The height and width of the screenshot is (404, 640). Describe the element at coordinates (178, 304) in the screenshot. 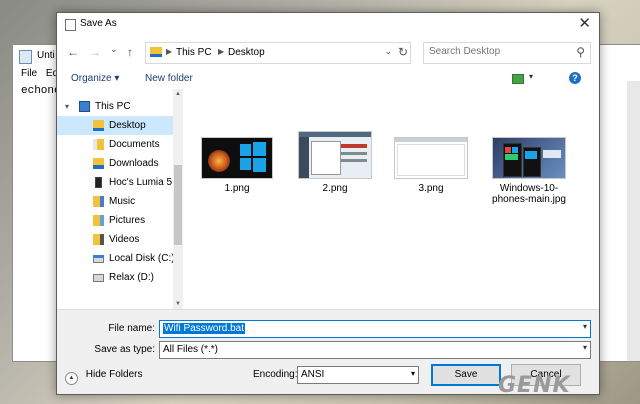

I see `scroll-down-icon: ▼` at that location.